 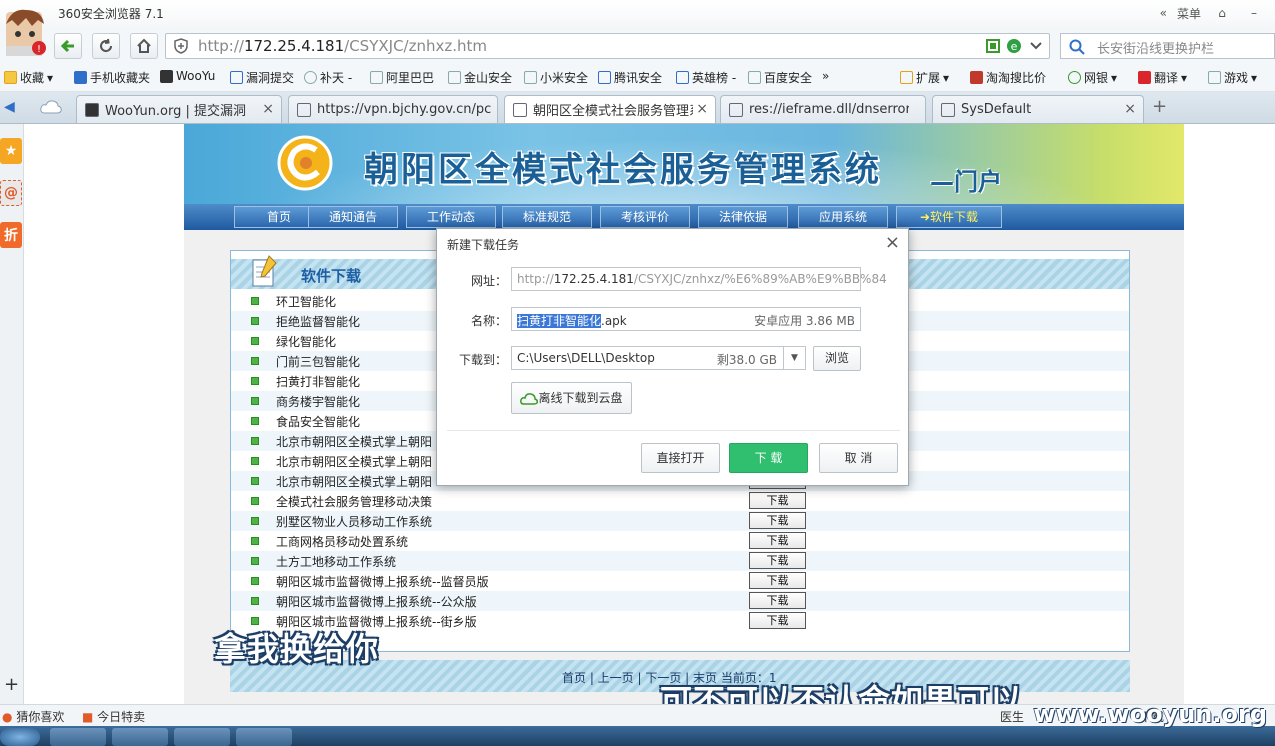 I want to click on tab-sysdefault: SysDefault ×, so click(x=1038, y=109).